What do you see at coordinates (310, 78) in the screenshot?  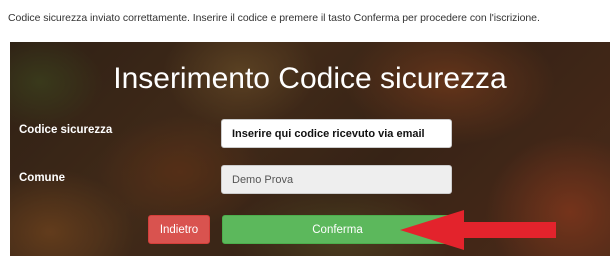 I see `page-title: Inserimento Codice sicurezza` at bounding box center [310, 78].